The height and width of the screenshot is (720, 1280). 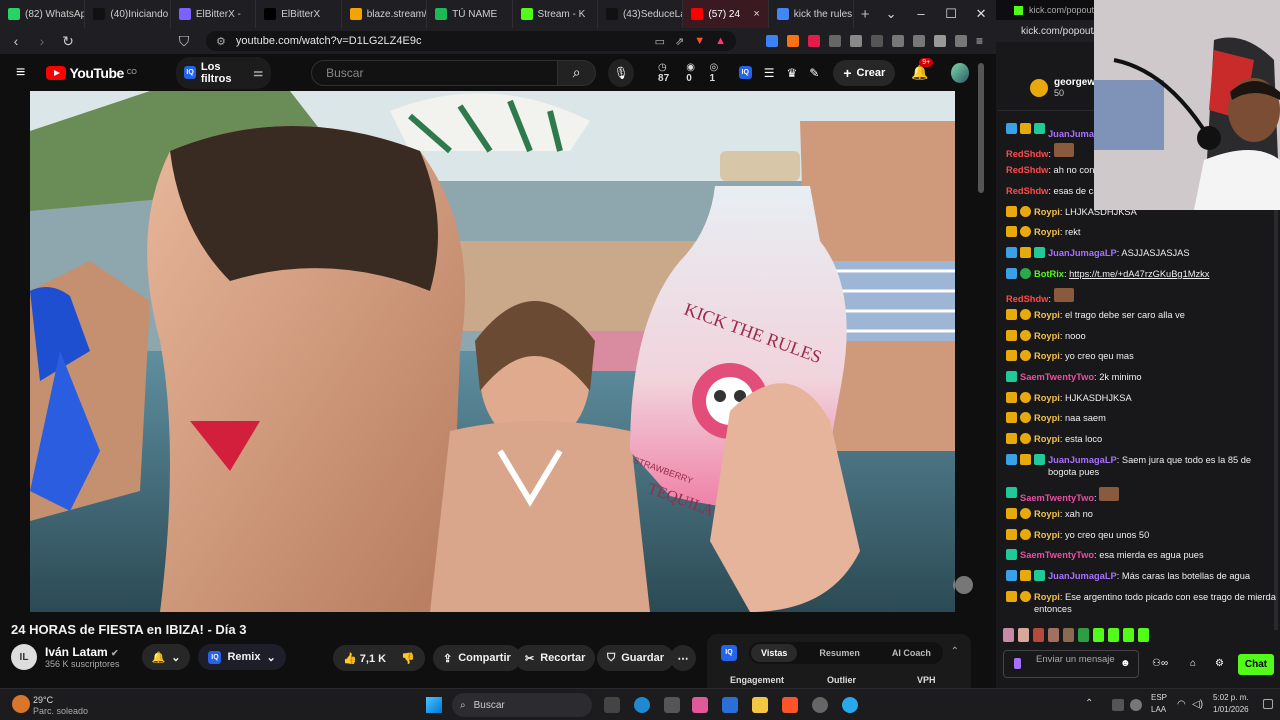 What do you see at coordinates (720, 41) in the screenshot?
I see `brave-rewards-icon: ▲` at bounding box center [720, 41].